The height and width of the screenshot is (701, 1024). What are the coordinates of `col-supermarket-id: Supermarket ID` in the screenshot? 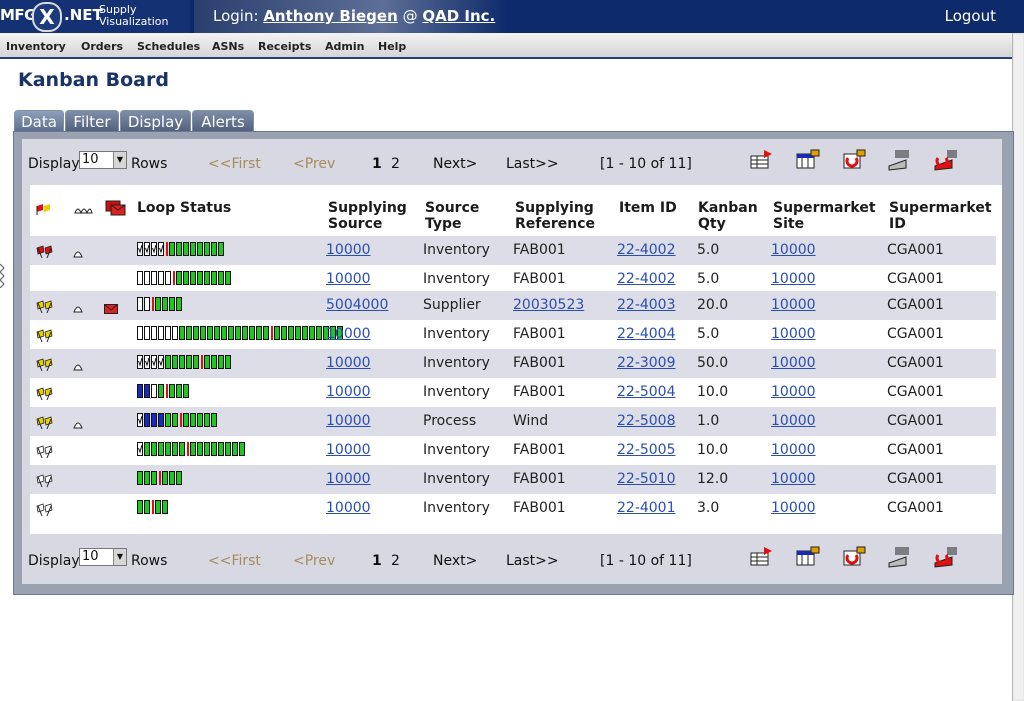 It's located at (940, 216).